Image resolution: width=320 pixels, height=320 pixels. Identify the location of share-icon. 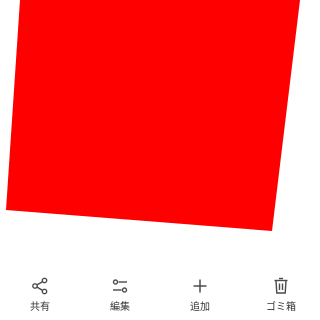
(40, 286).